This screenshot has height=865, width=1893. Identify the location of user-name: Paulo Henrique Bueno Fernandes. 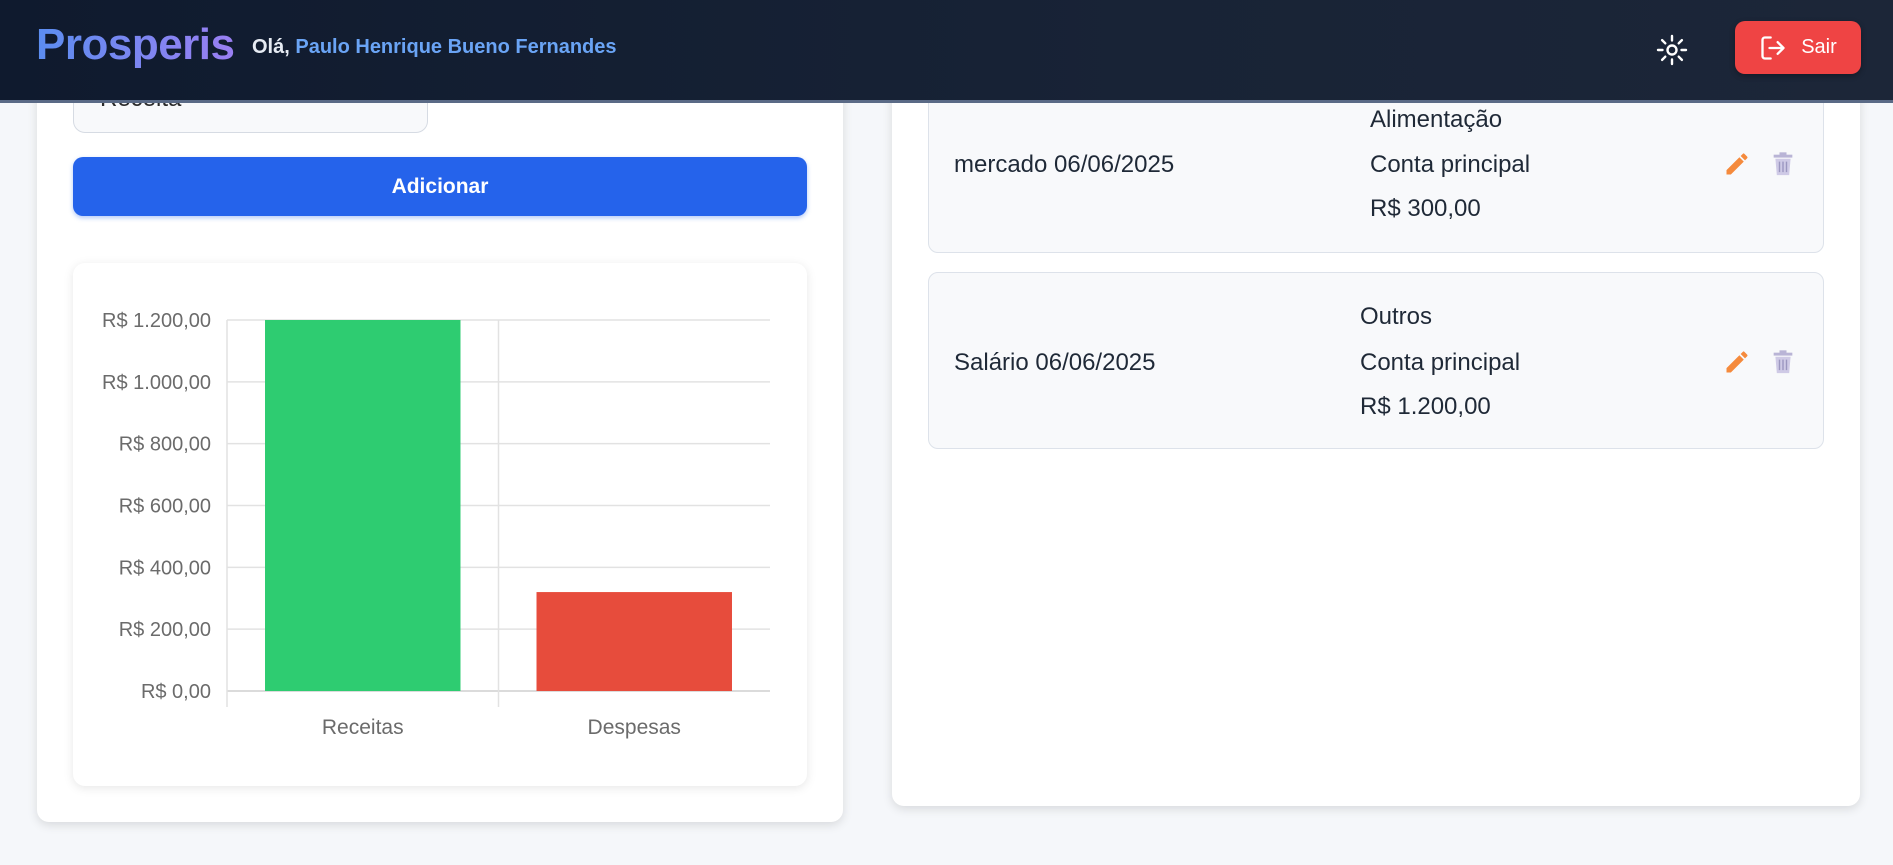
(456, 47).